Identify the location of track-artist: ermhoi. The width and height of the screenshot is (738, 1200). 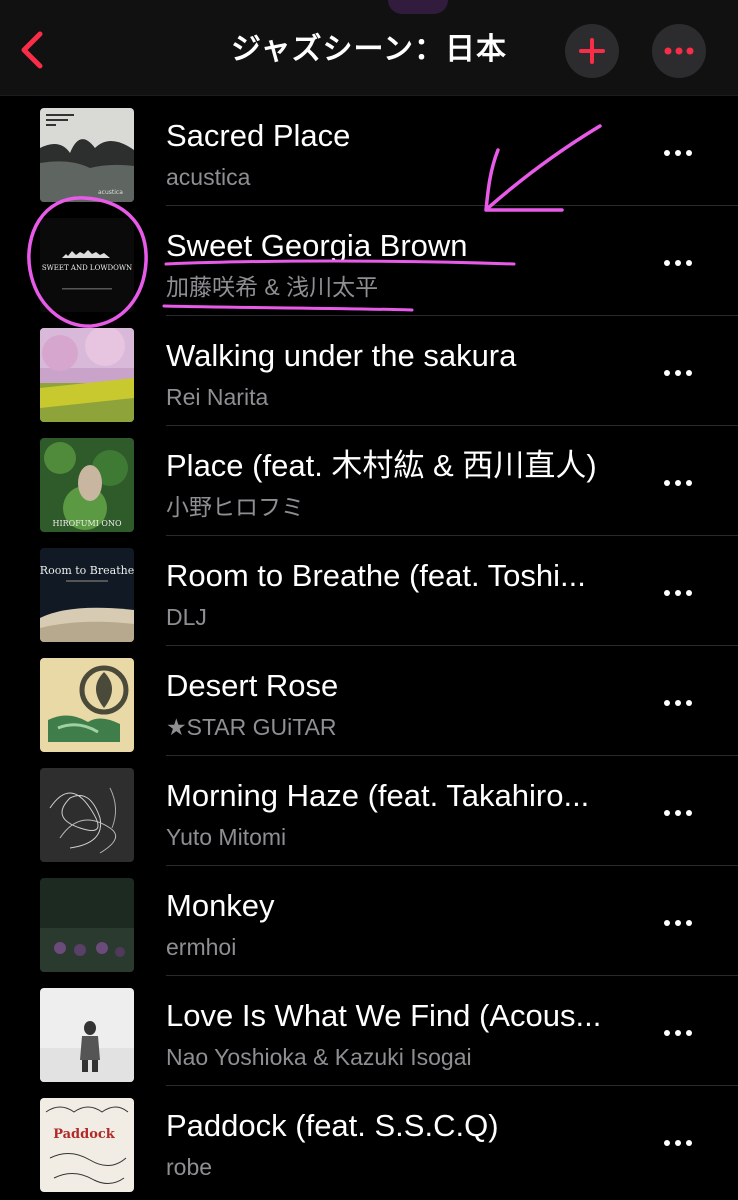
(201, 947).